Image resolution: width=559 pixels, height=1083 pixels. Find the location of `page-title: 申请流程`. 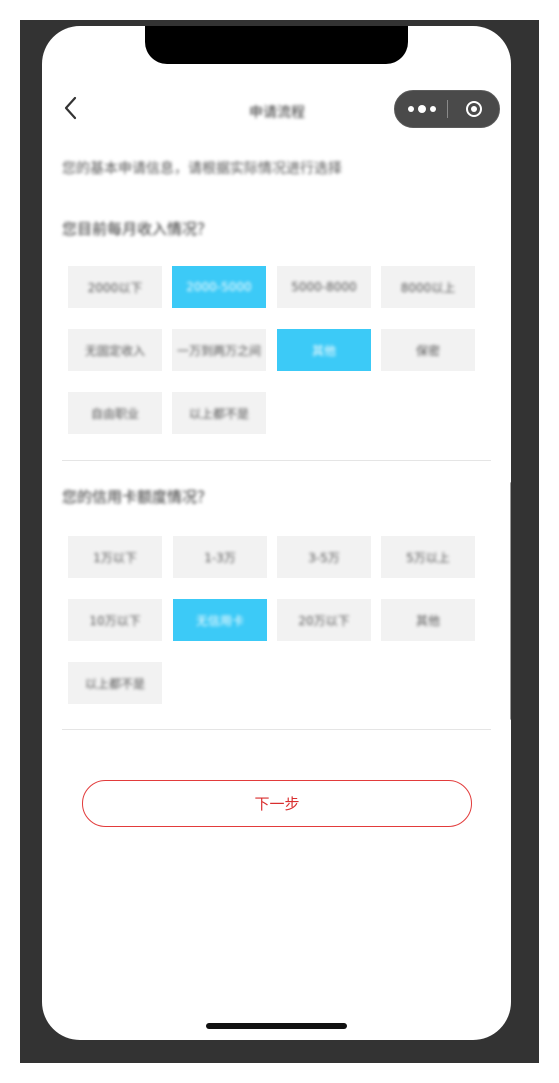

page-title: 申请流程 is located at coordinates (277, 113).